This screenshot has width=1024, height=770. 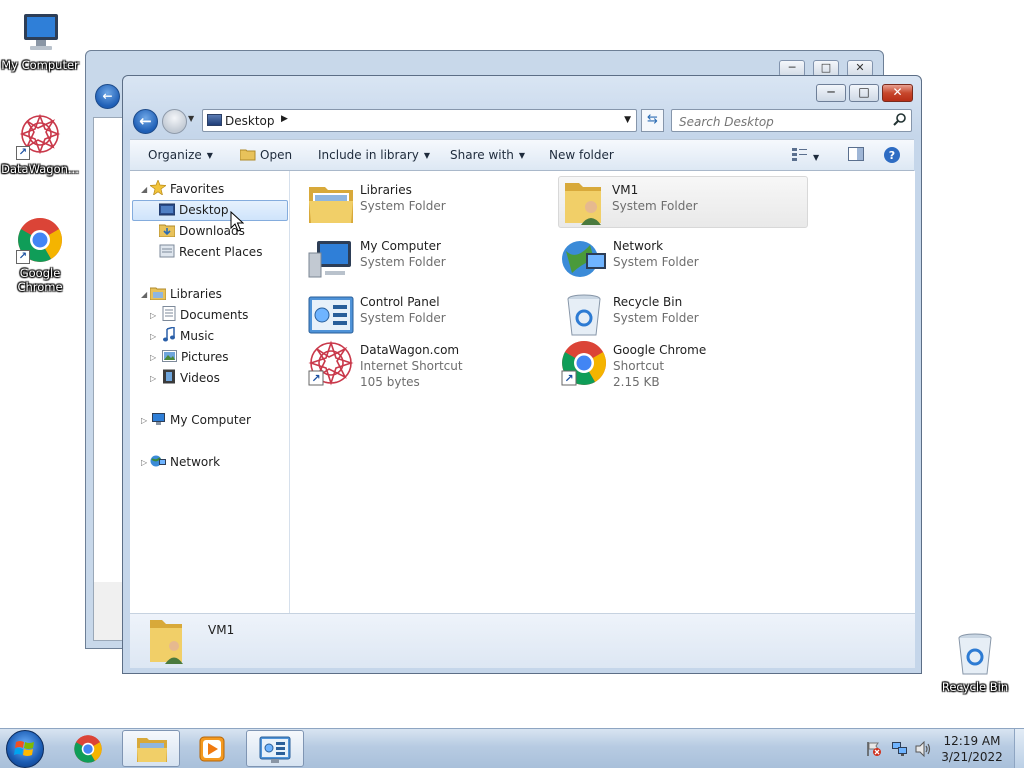 What do you see at coordinates (144, 462) in the screenshot?
I see `expand-network-icon: ▷` at bounding box center [144, 462].